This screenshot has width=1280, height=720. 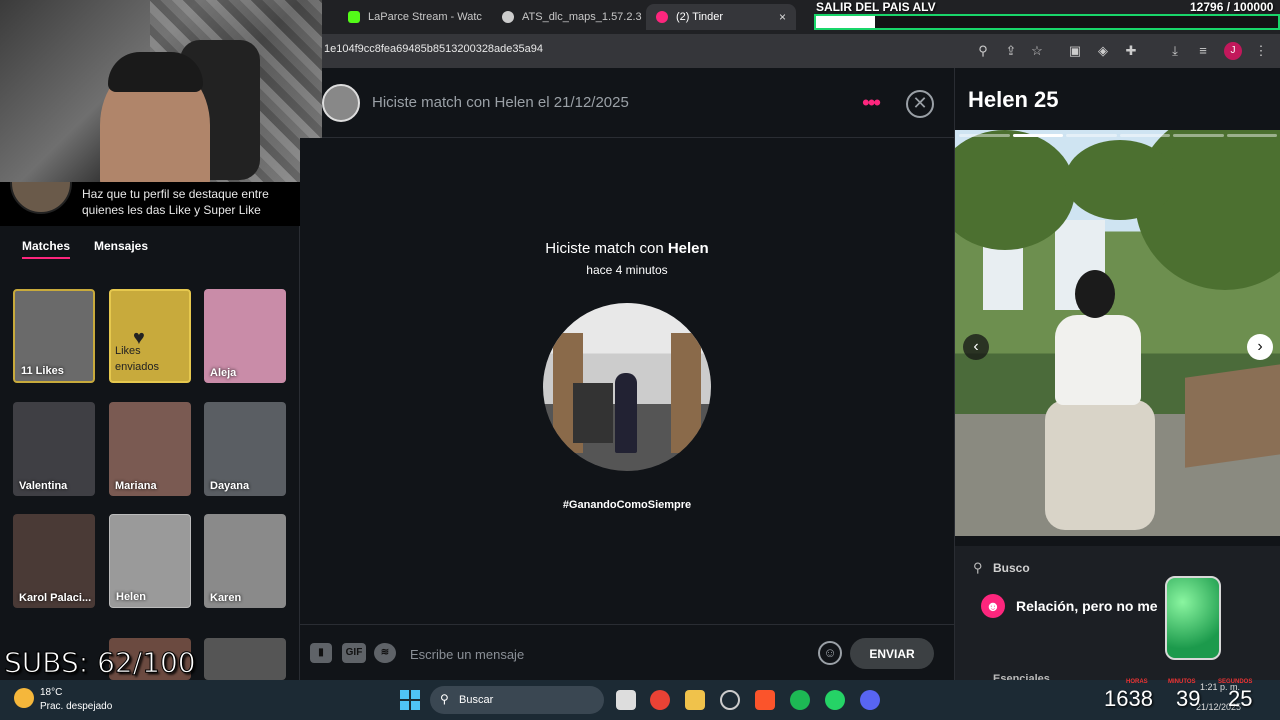 What do you see at coordinates (567, 17) in the screenshot?
I see `tab-ats-dlc-maps: ATS_dlc_maps_1.57.2.3 ×` at bounding box center [567, 17].